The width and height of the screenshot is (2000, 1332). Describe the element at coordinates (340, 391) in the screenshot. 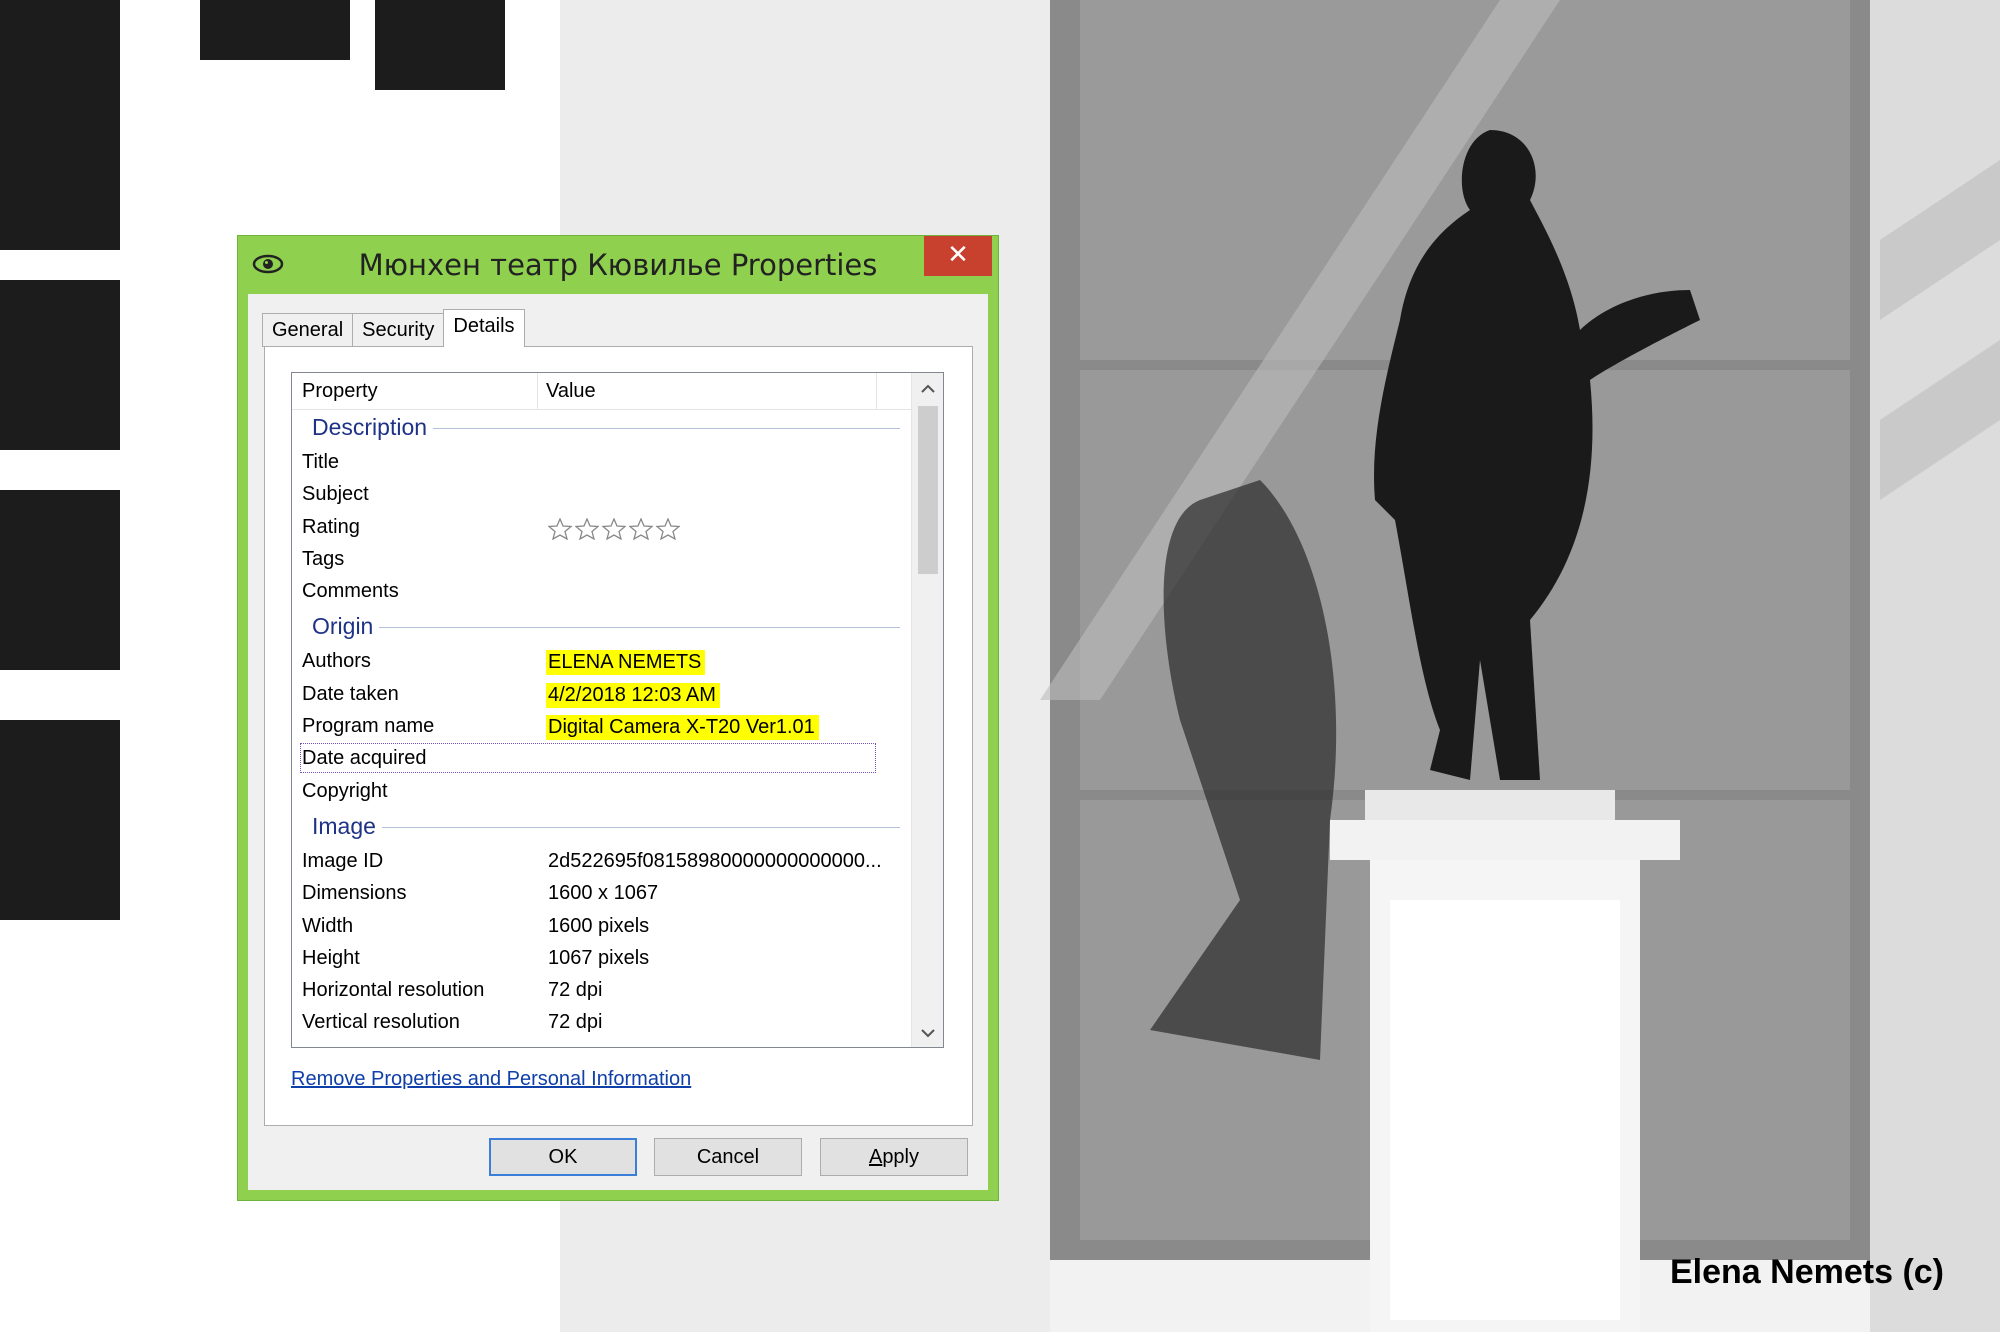

I see `column-header-property: Property` at that location.